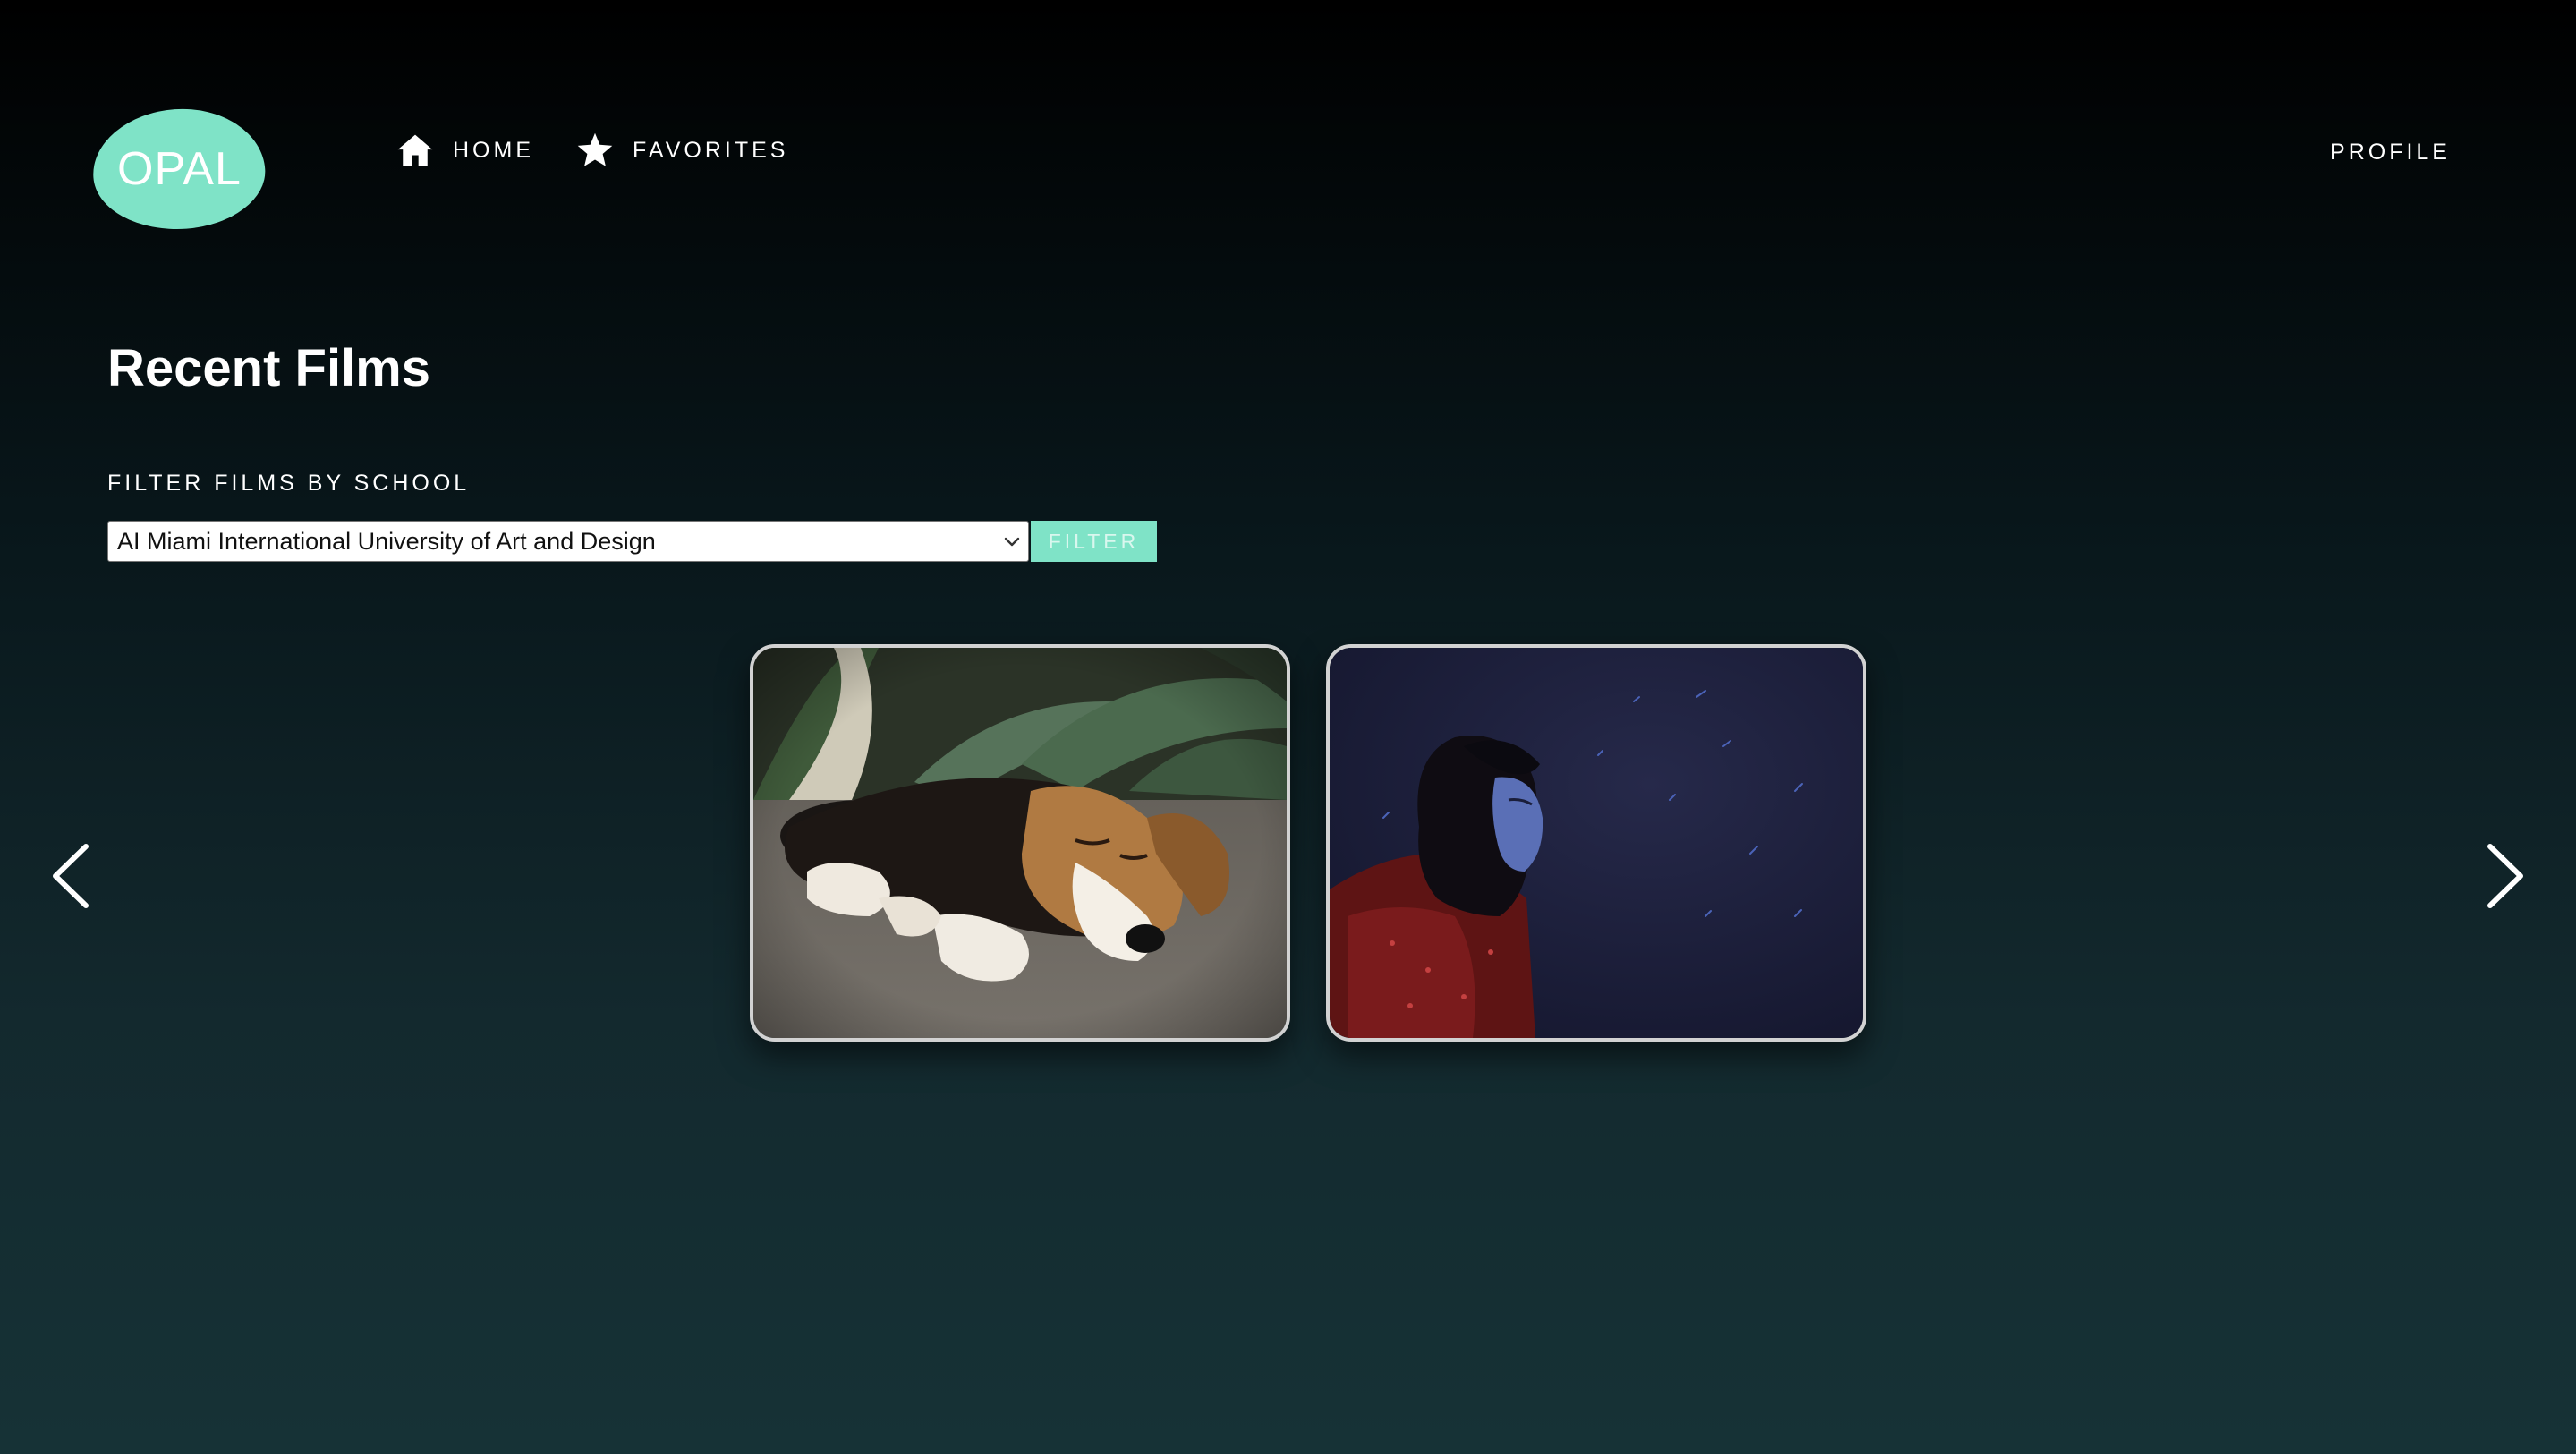 The height and width of the screenshot is (1454, 2576). I want to click on opal-logo: OPAL, so click(179, 169).